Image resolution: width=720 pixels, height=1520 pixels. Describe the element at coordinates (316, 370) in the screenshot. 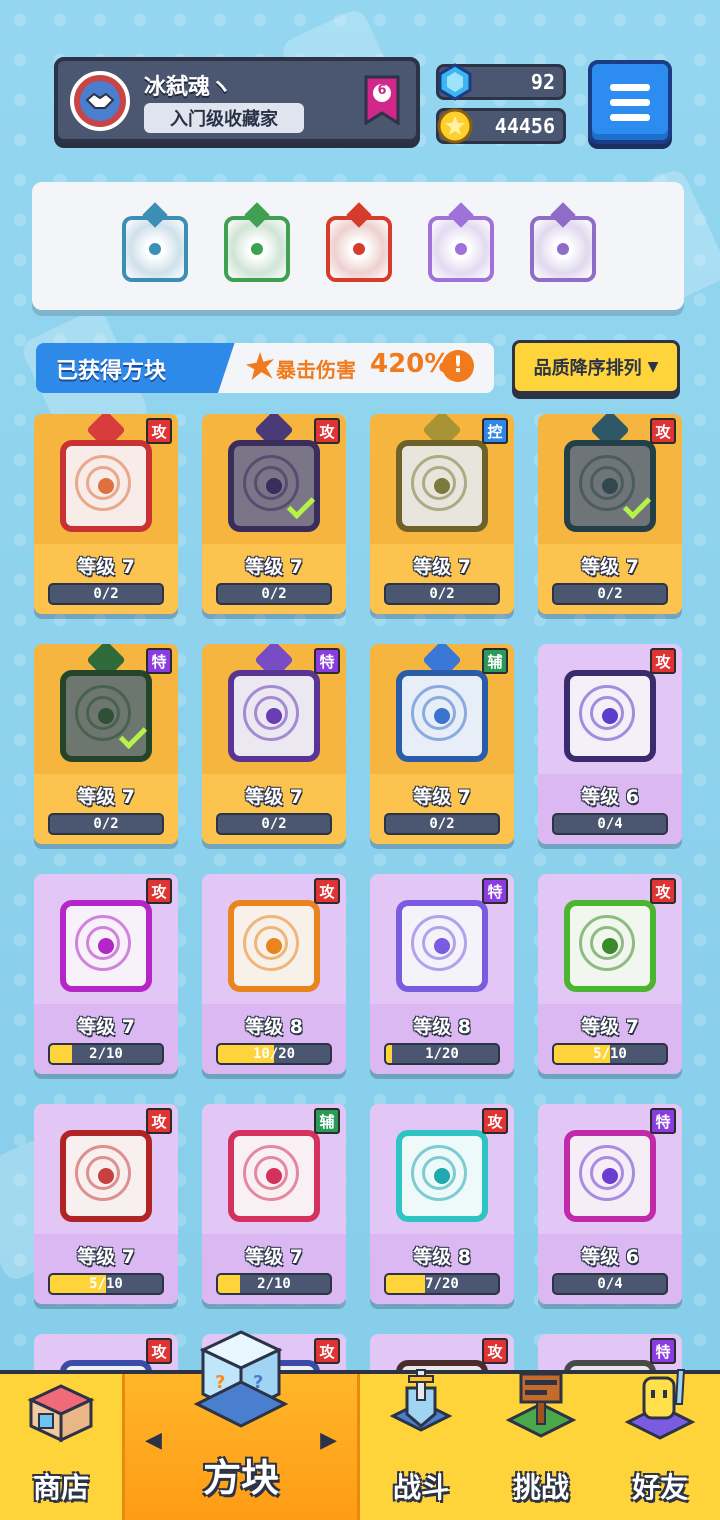

I see `crit-damage-label: 暴击伤害` at that location.